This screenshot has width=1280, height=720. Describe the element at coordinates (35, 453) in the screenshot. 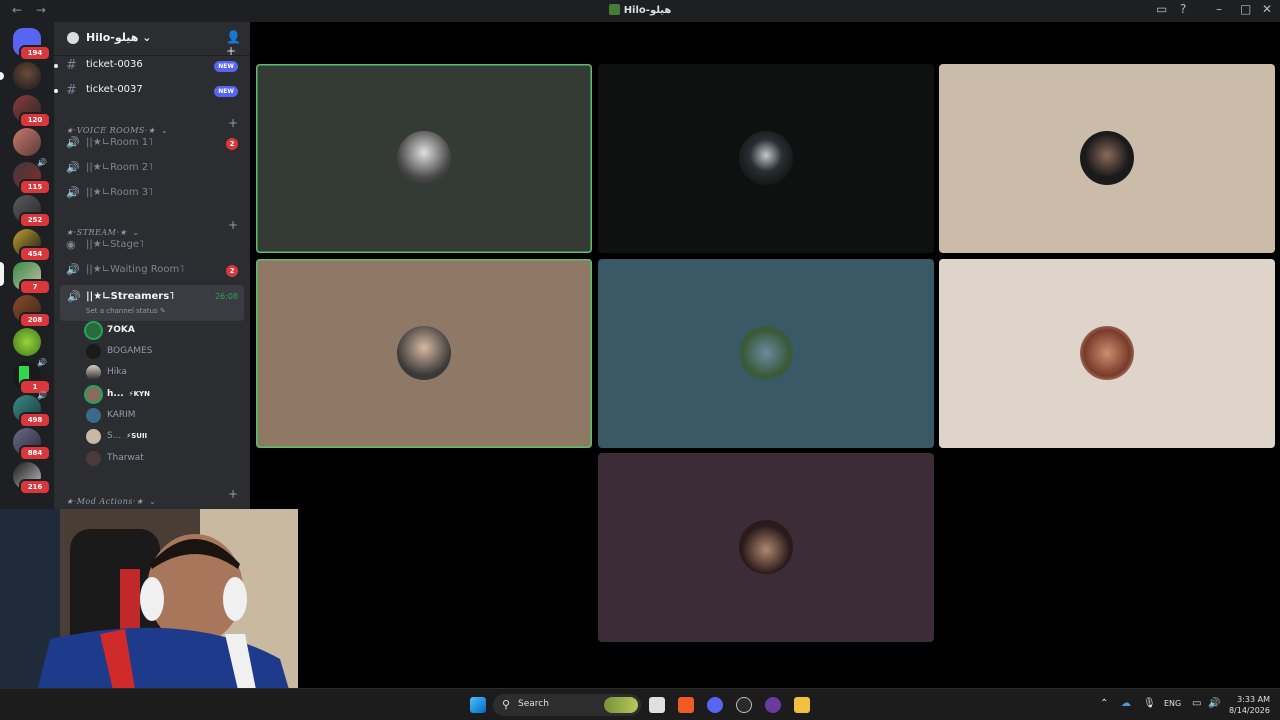

I see `mention-badge: 884` at that location.